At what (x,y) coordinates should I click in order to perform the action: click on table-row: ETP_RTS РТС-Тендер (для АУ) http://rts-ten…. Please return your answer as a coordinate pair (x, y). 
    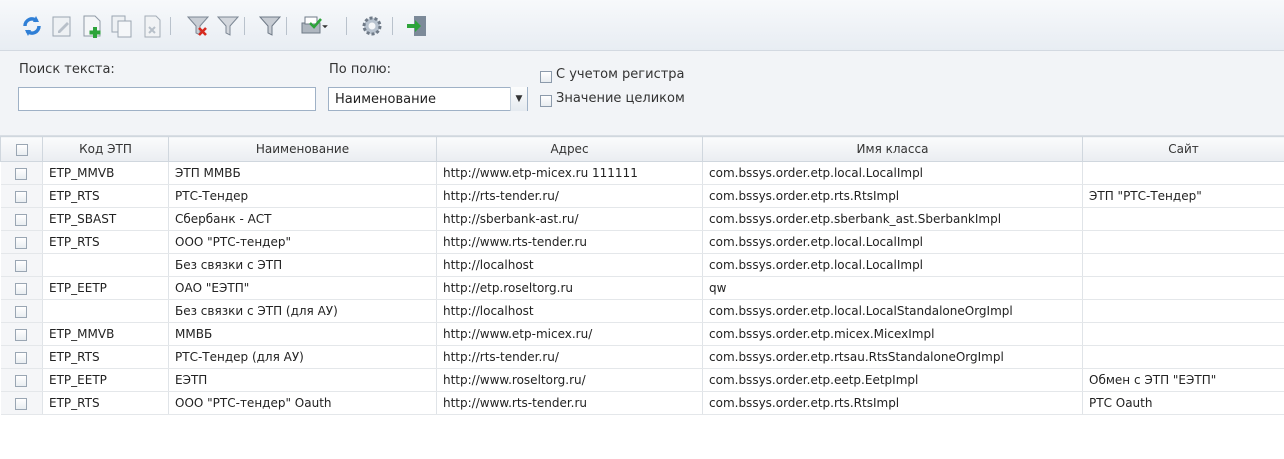
    Looking at the image, I should click on (642, 357).